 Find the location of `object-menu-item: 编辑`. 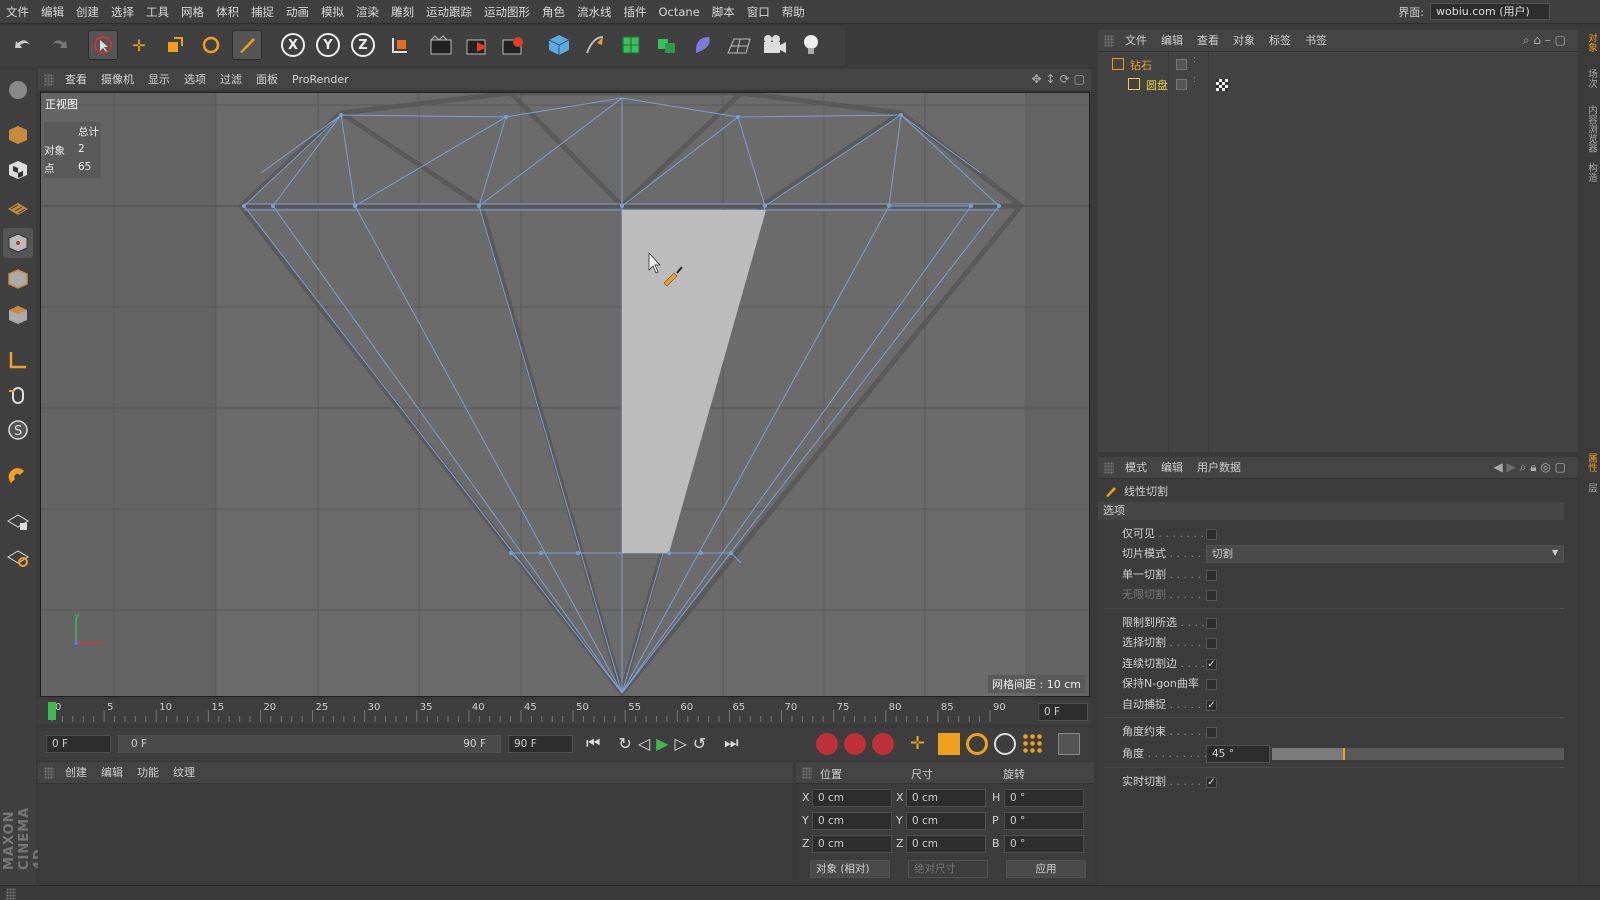

object-menu-item: 编辑 is located at coordinates (1172, 41).